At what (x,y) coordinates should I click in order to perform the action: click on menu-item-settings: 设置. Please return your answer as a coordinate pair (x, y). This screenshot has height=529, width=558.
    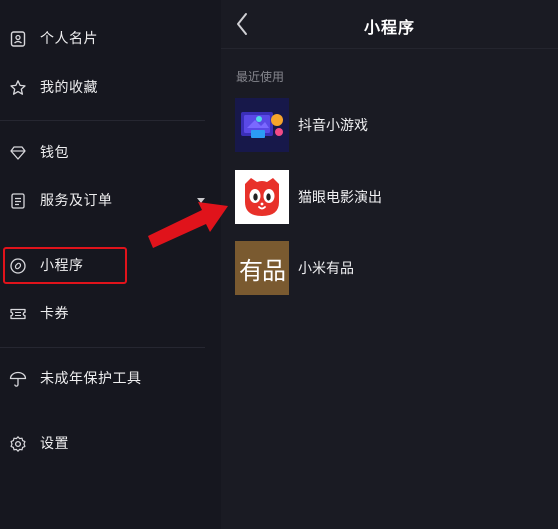
    Looking at the image, I should click on (110, 444).